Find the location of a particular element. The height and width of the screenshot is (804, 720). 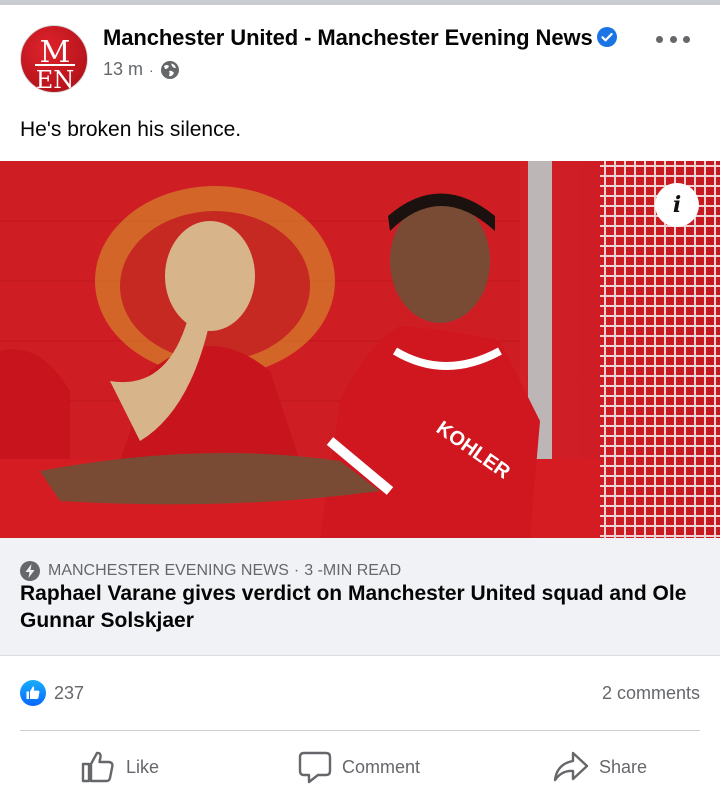

like-button: Like is located at coordinates (119, 767).